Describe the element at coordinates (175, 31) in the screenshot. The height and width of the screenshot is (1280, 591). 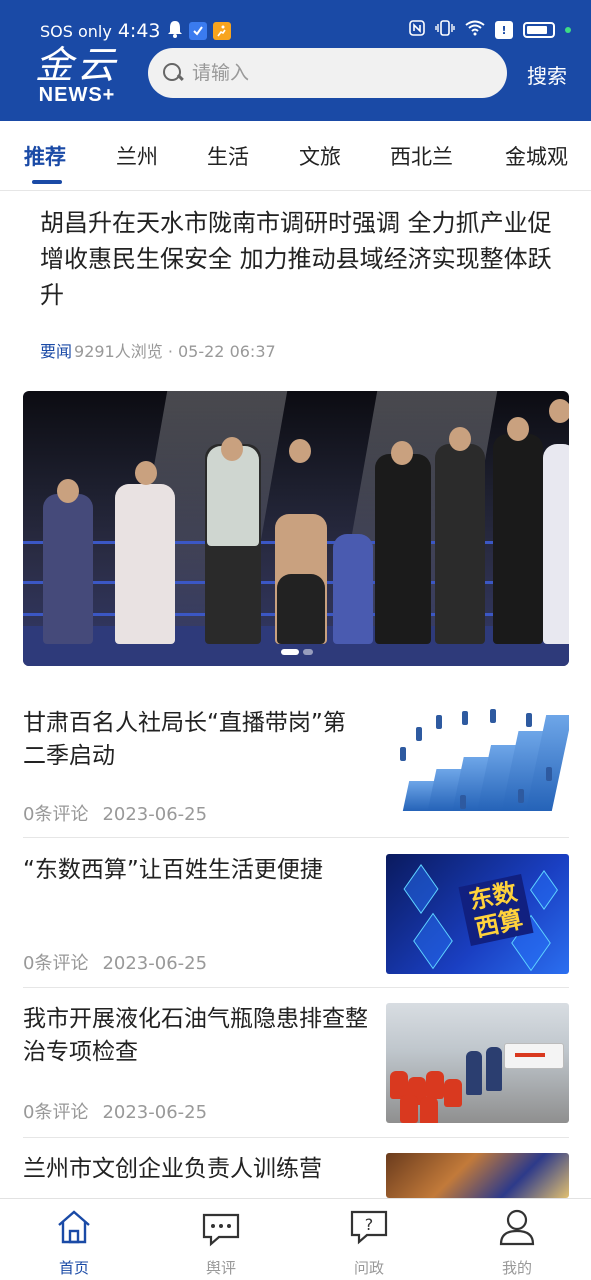
I see `notification-bell-icon` at that location.